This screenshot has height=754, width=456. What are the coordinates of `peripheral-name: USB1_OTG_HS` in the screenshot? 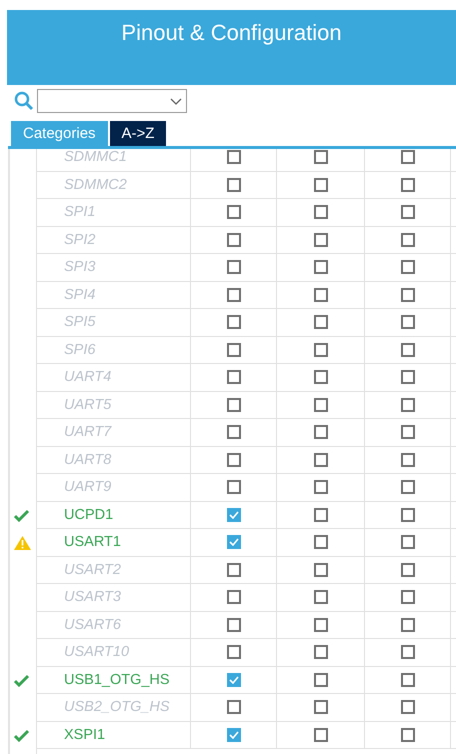 It's located at (114, 679).